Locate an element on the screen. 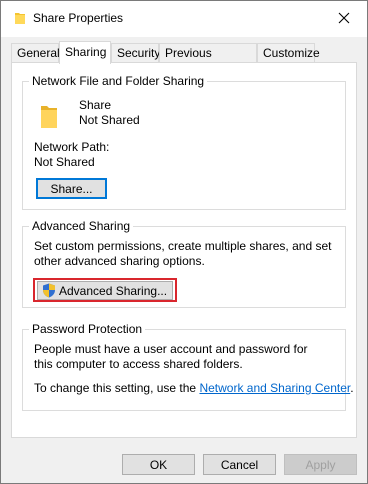 The height and width of the screenshot is (484, 368). folder-name: Share is located at coordinates (95, 105).